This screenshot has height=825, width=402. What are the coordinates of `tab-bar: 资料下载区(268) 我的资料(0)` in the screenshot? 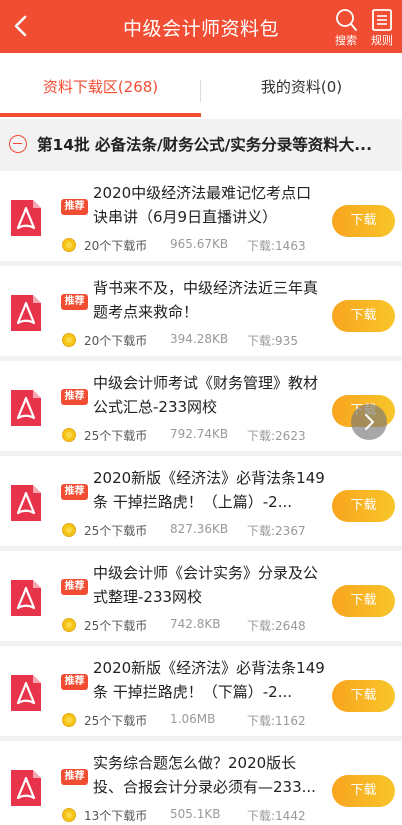 It's located at (201, 86).